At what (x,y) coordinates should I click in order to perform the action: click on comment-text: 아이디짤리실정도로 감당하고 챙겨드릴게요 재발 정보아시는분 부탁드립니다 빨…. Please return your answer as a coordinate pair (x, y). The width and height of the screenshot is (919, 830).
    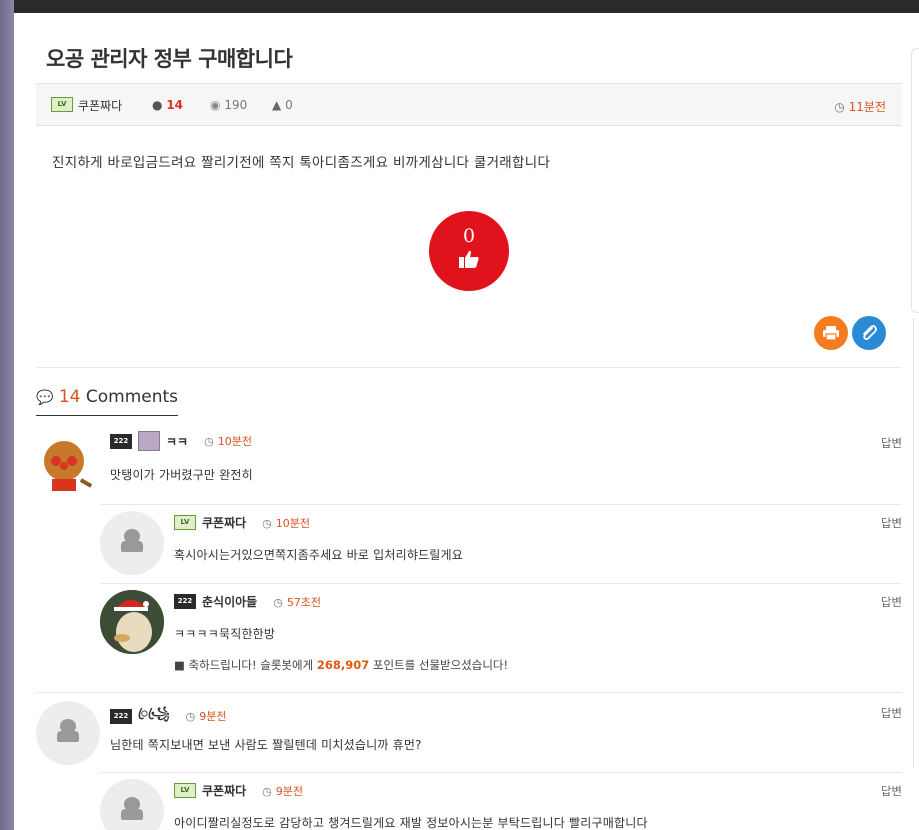
    Looking at the image, I should click on (411, 823).